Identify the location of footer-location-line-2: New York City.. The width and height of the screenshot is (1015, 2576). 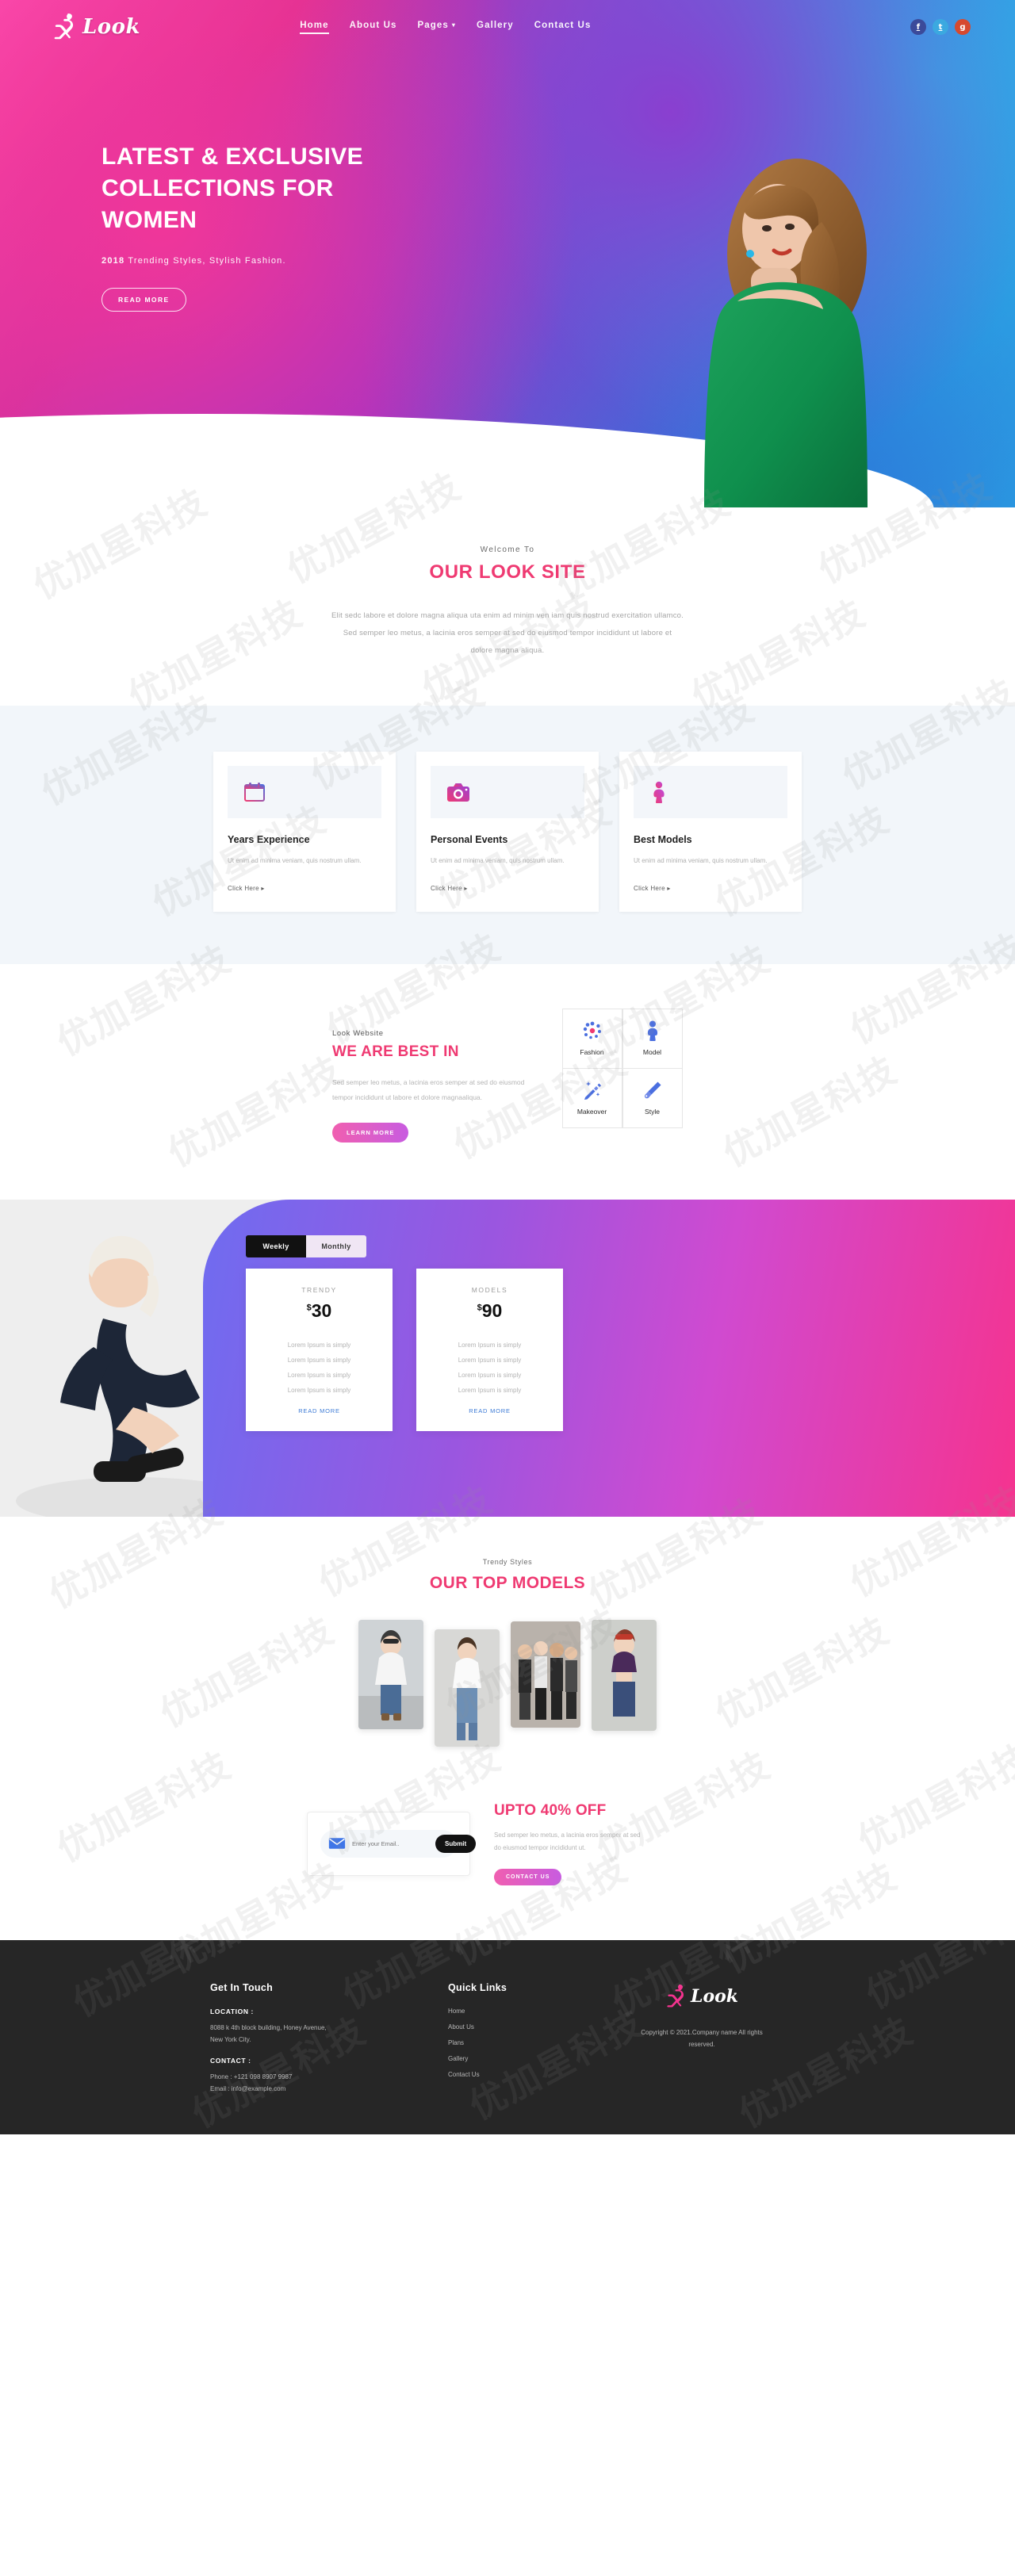
(230, 2039).